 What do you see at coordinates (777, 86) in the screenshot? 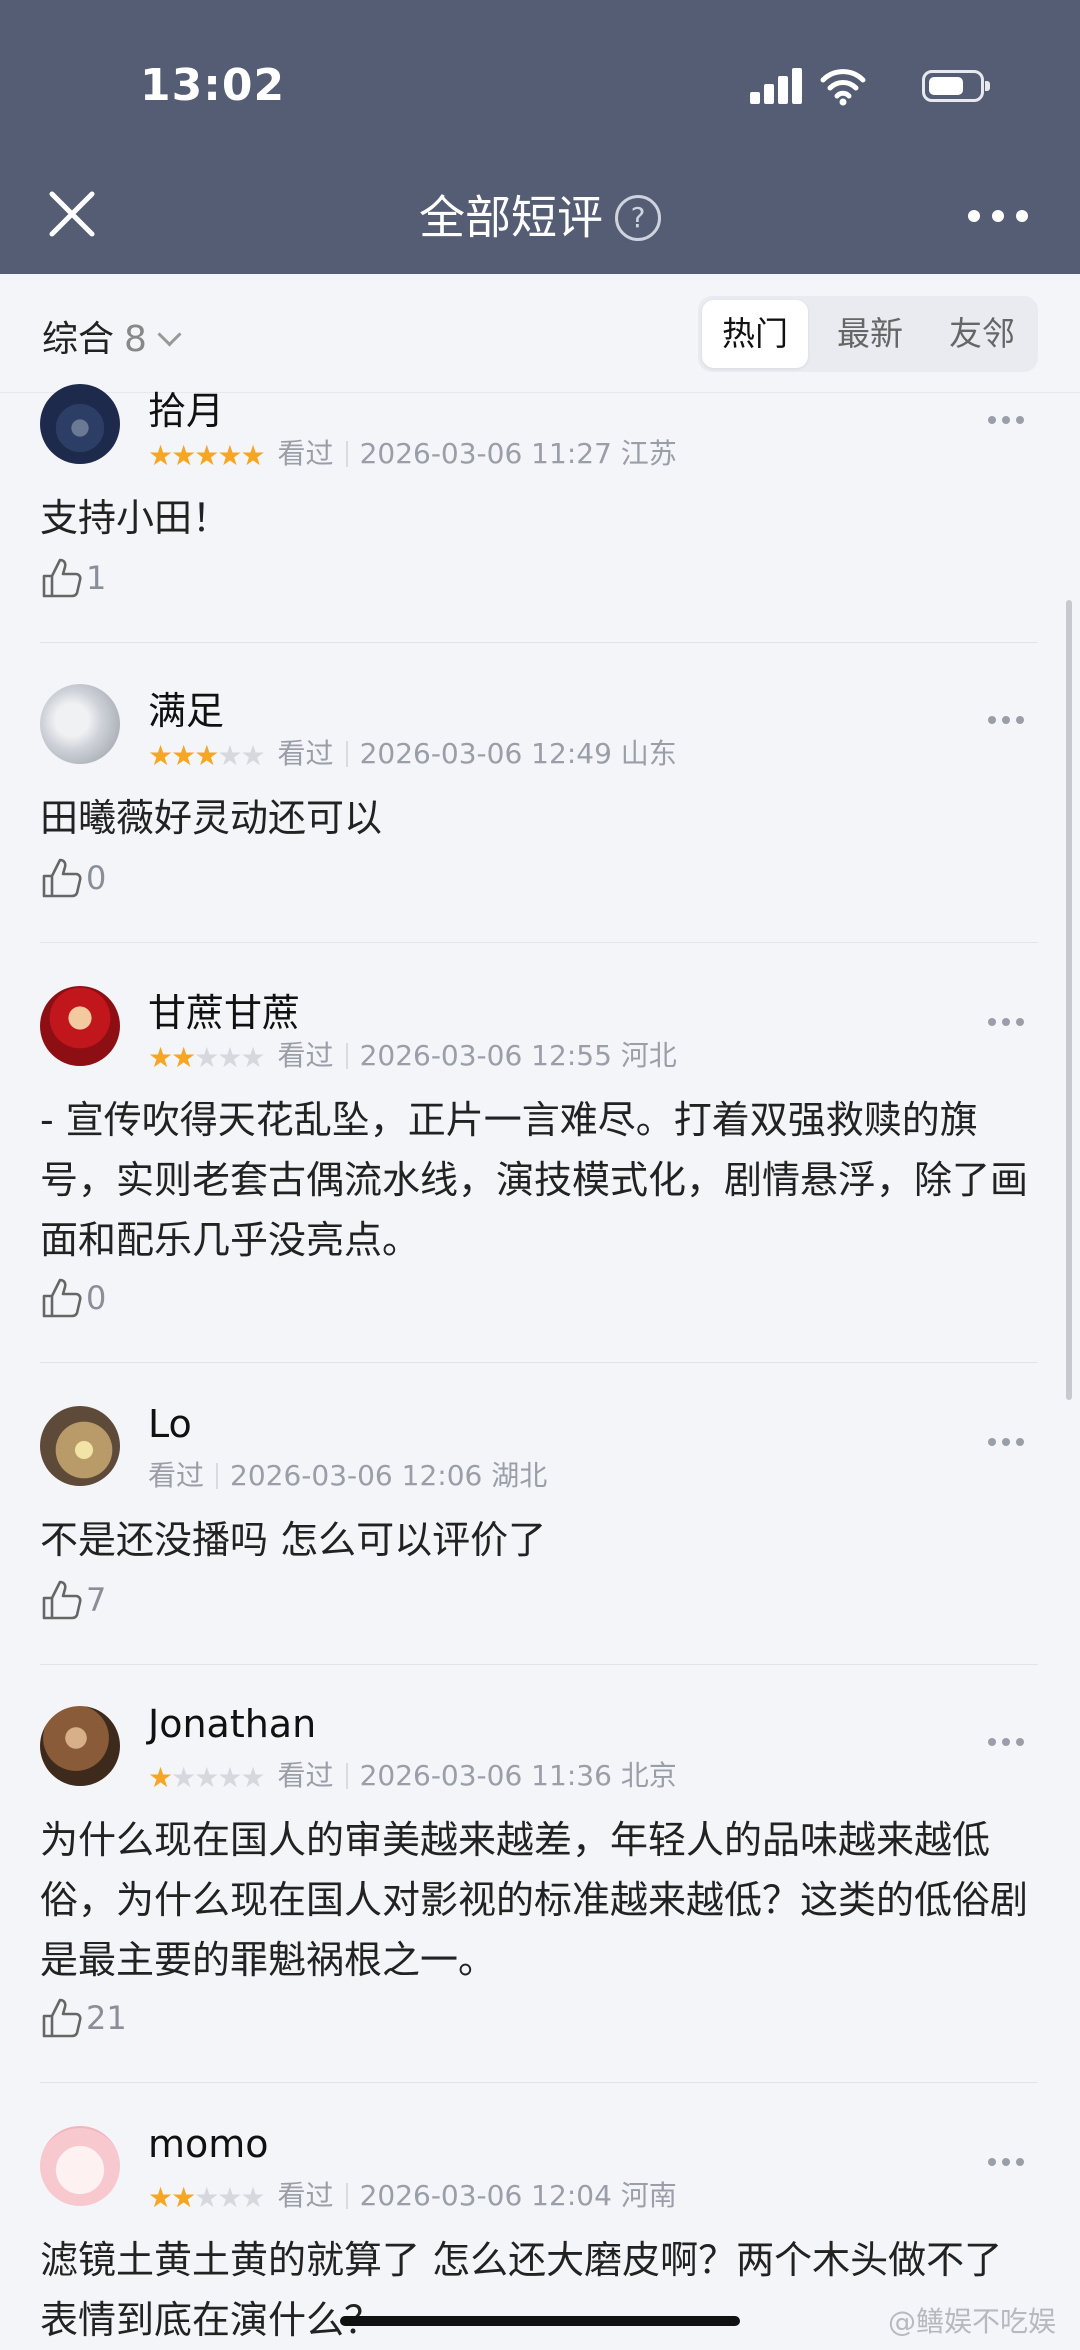
I see `signal-icon` at bounding box center [777, 86].